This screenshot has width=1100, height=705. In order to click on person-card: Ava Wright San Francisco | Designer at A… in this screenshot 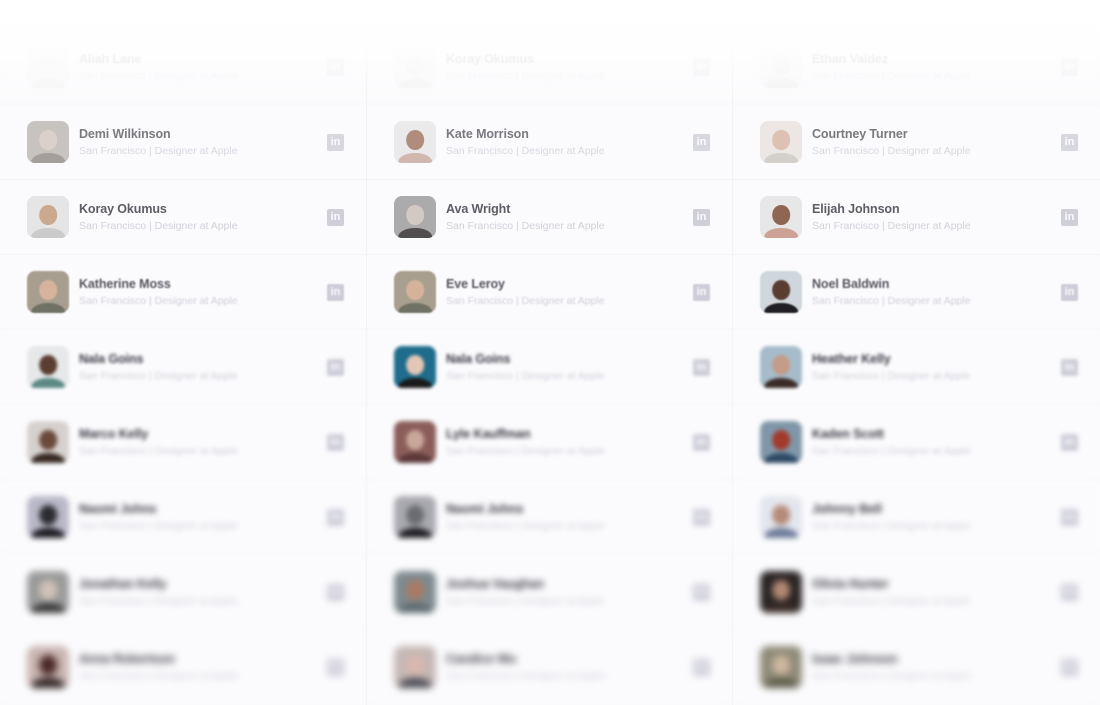, I will do `click(549, 217)`.